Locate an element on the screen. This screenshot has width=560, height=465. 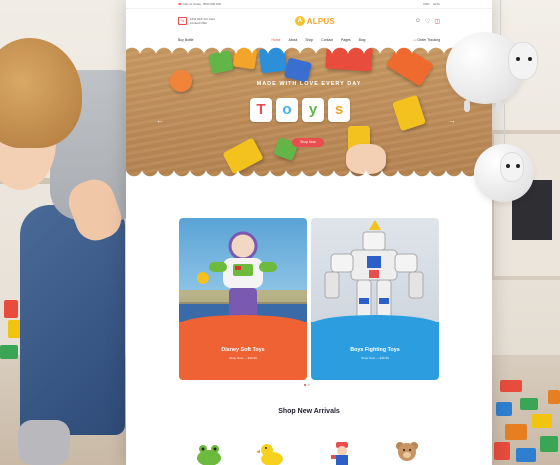
slider-pagination is located at coordinates (307, 385).